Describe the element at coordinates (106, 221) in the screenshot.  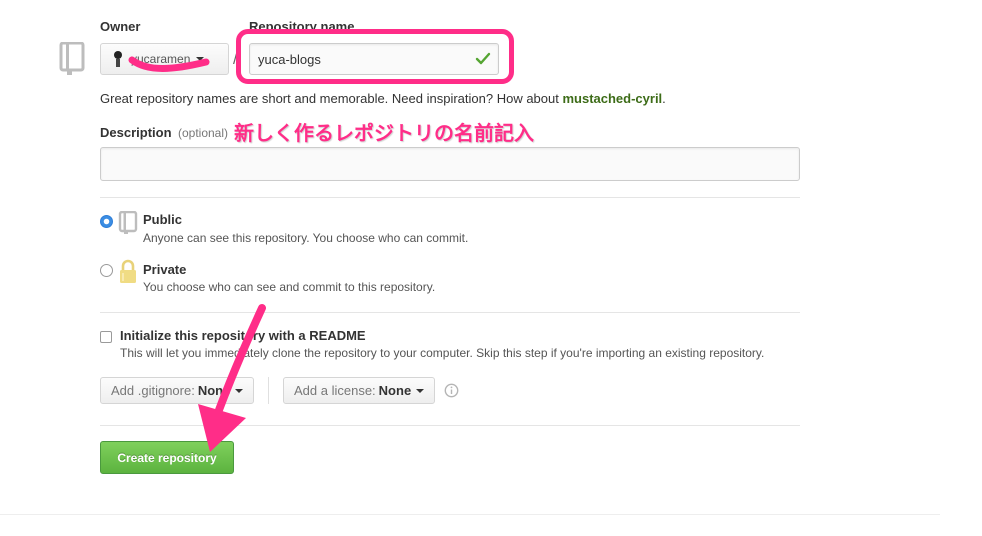
I see `public-radio` at that location.